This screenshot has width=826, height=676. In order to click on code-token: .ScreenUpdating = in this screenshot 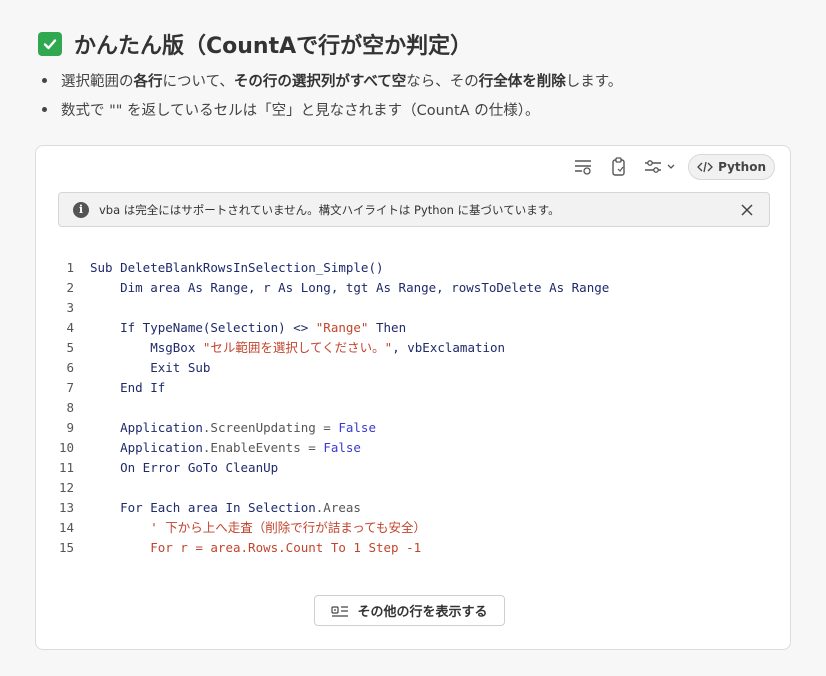, I will do `click(270, 427)`.